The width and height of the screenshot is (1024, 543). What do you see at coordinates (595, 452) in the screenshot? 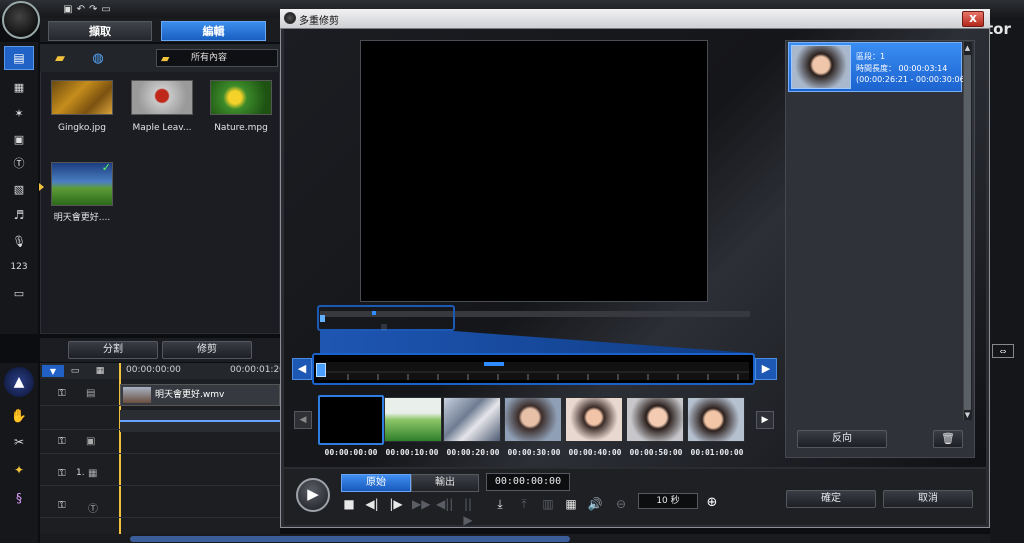
I see `filmstrip-time: 00:00:40:00` at bounding box center [595, 452].